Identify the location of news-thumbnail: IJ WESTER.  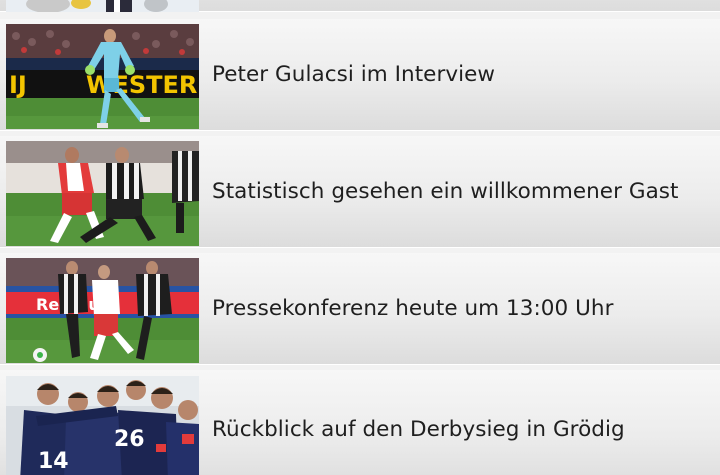
(102, 76).